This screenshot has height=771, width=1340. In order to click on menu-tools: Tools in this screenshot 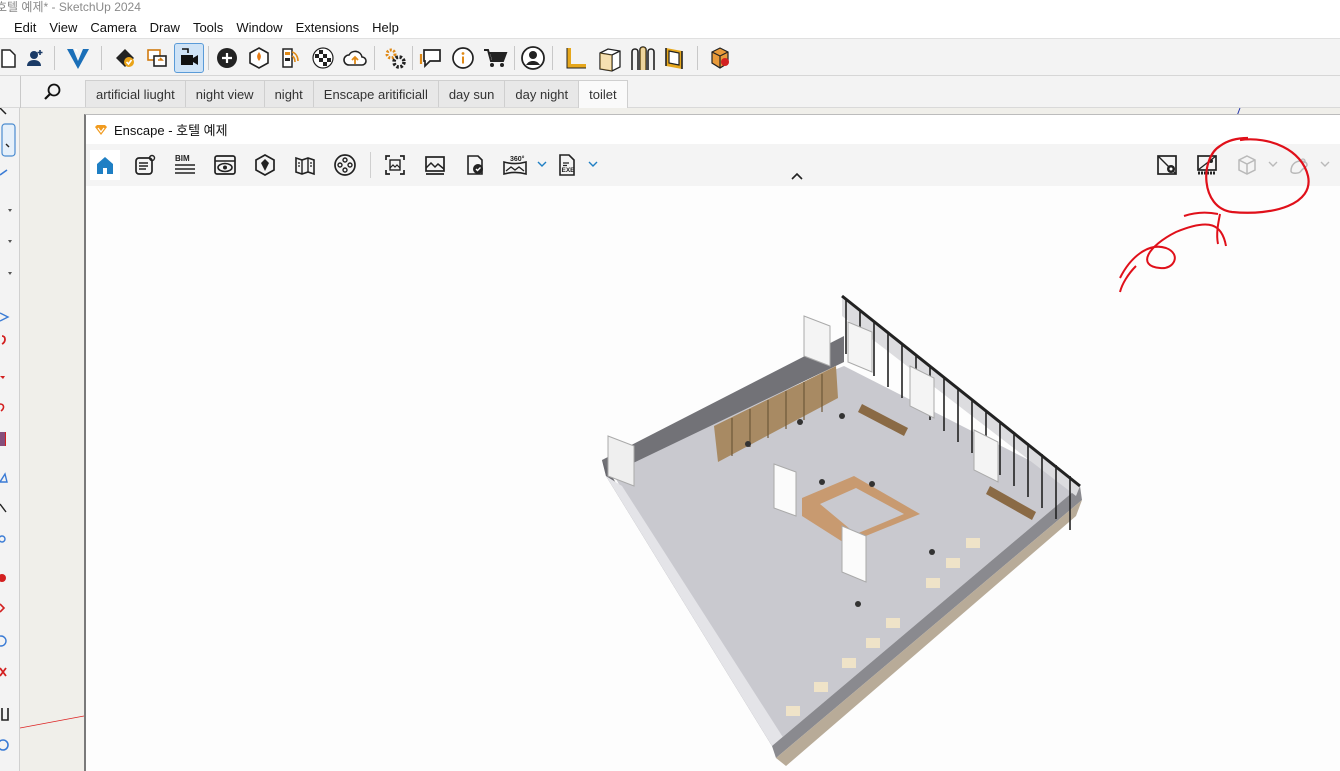, I will do `click(208, 27)`.